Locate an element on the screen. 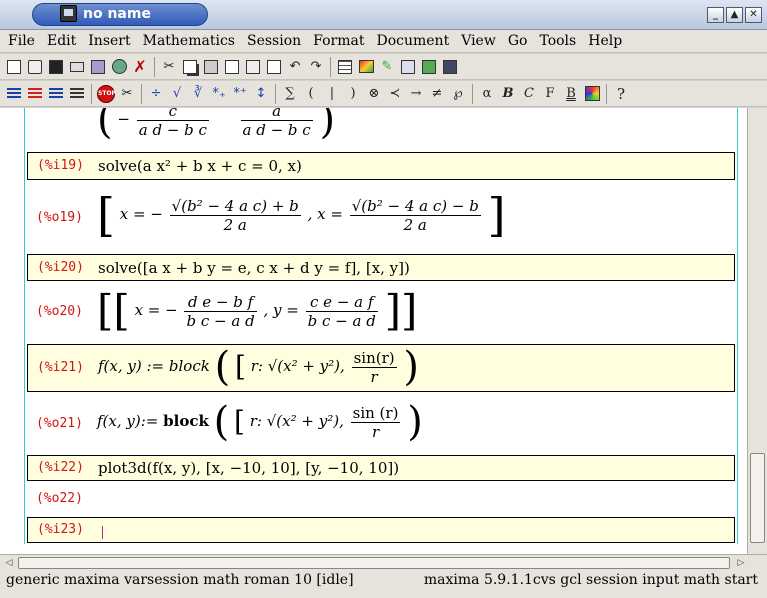  justify-icon is located at coordinates (77, 94).